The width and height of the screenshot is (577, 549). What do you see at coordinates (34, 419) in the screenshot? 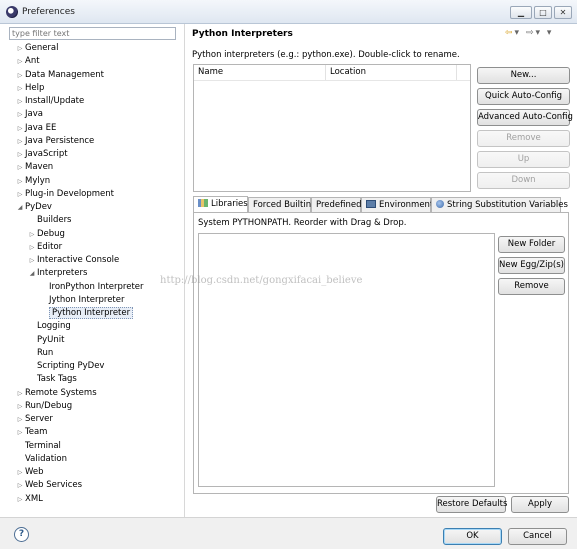
I see `tree-item: ▷ Server` at bounding box center [34, 419].